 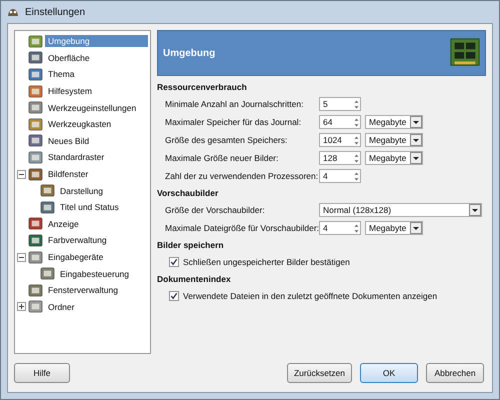 What do you see at coordinates (188, 193) in the screenshot?
I see `section-title: Vorschaubilder` at bounding box center [188, 193].